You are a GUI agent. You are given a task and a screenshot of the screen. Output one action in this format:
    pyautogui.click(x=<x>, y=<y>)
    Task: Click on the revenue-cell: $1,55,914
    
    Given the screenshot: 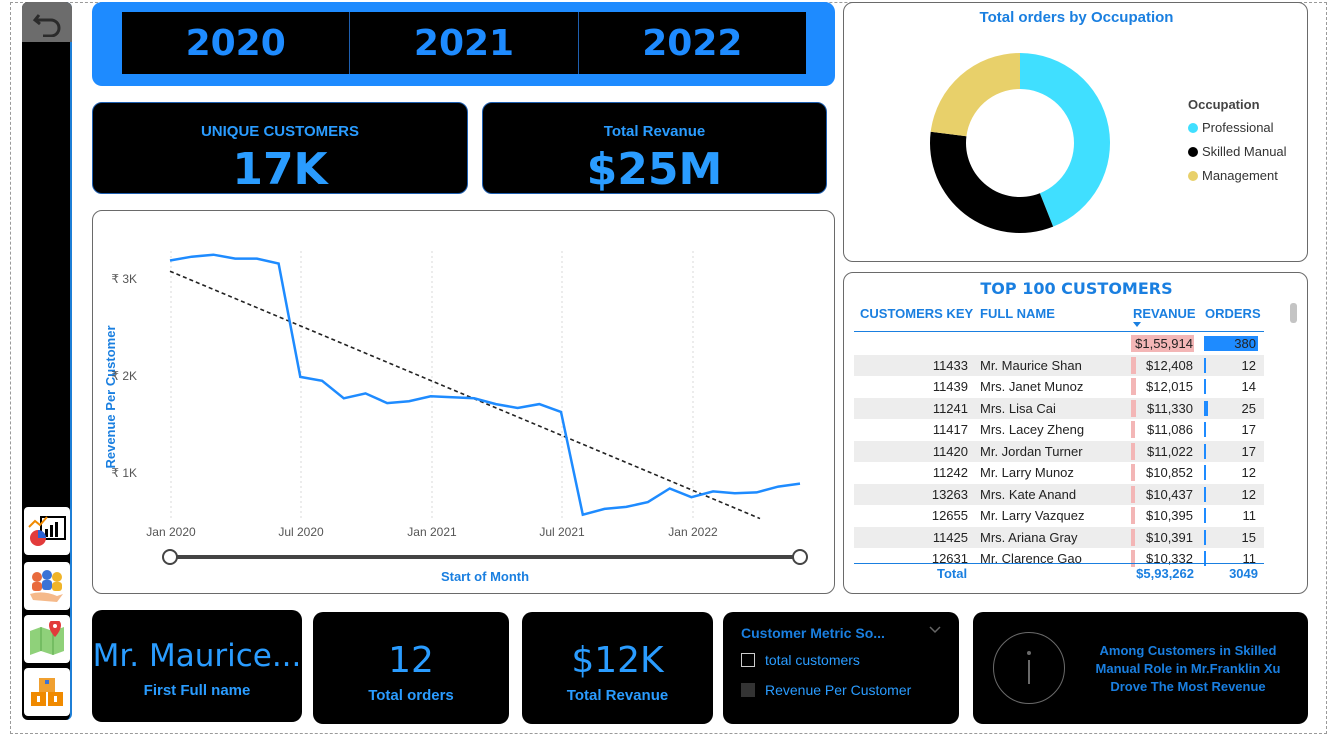 What is the action you would take?
    pyautogui.click(x=1164, y=343)
    